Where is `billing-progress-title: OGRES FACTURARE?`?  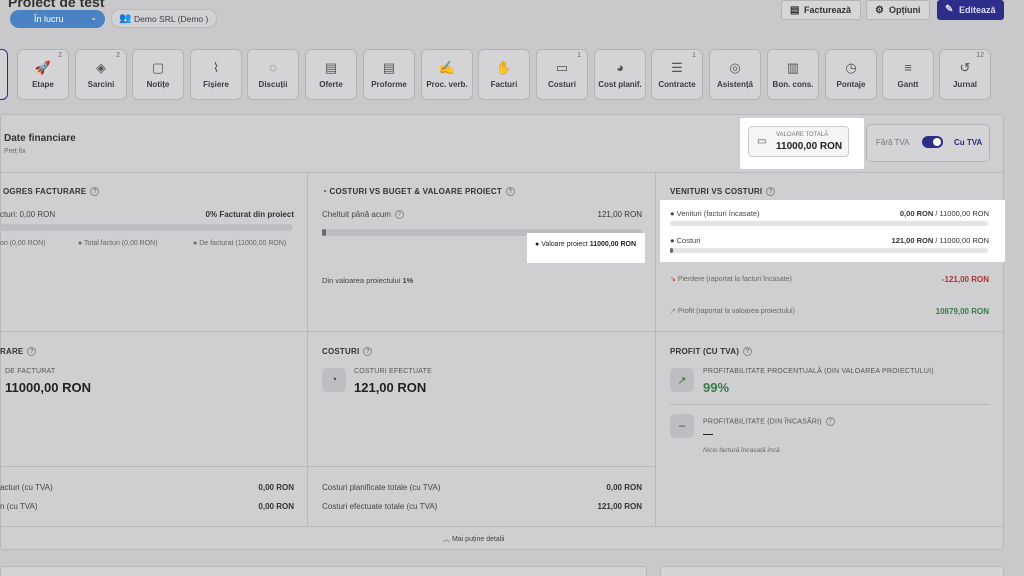
billing-progress-title: OGRES FACTURARE? is located at coordinates (51, 192).